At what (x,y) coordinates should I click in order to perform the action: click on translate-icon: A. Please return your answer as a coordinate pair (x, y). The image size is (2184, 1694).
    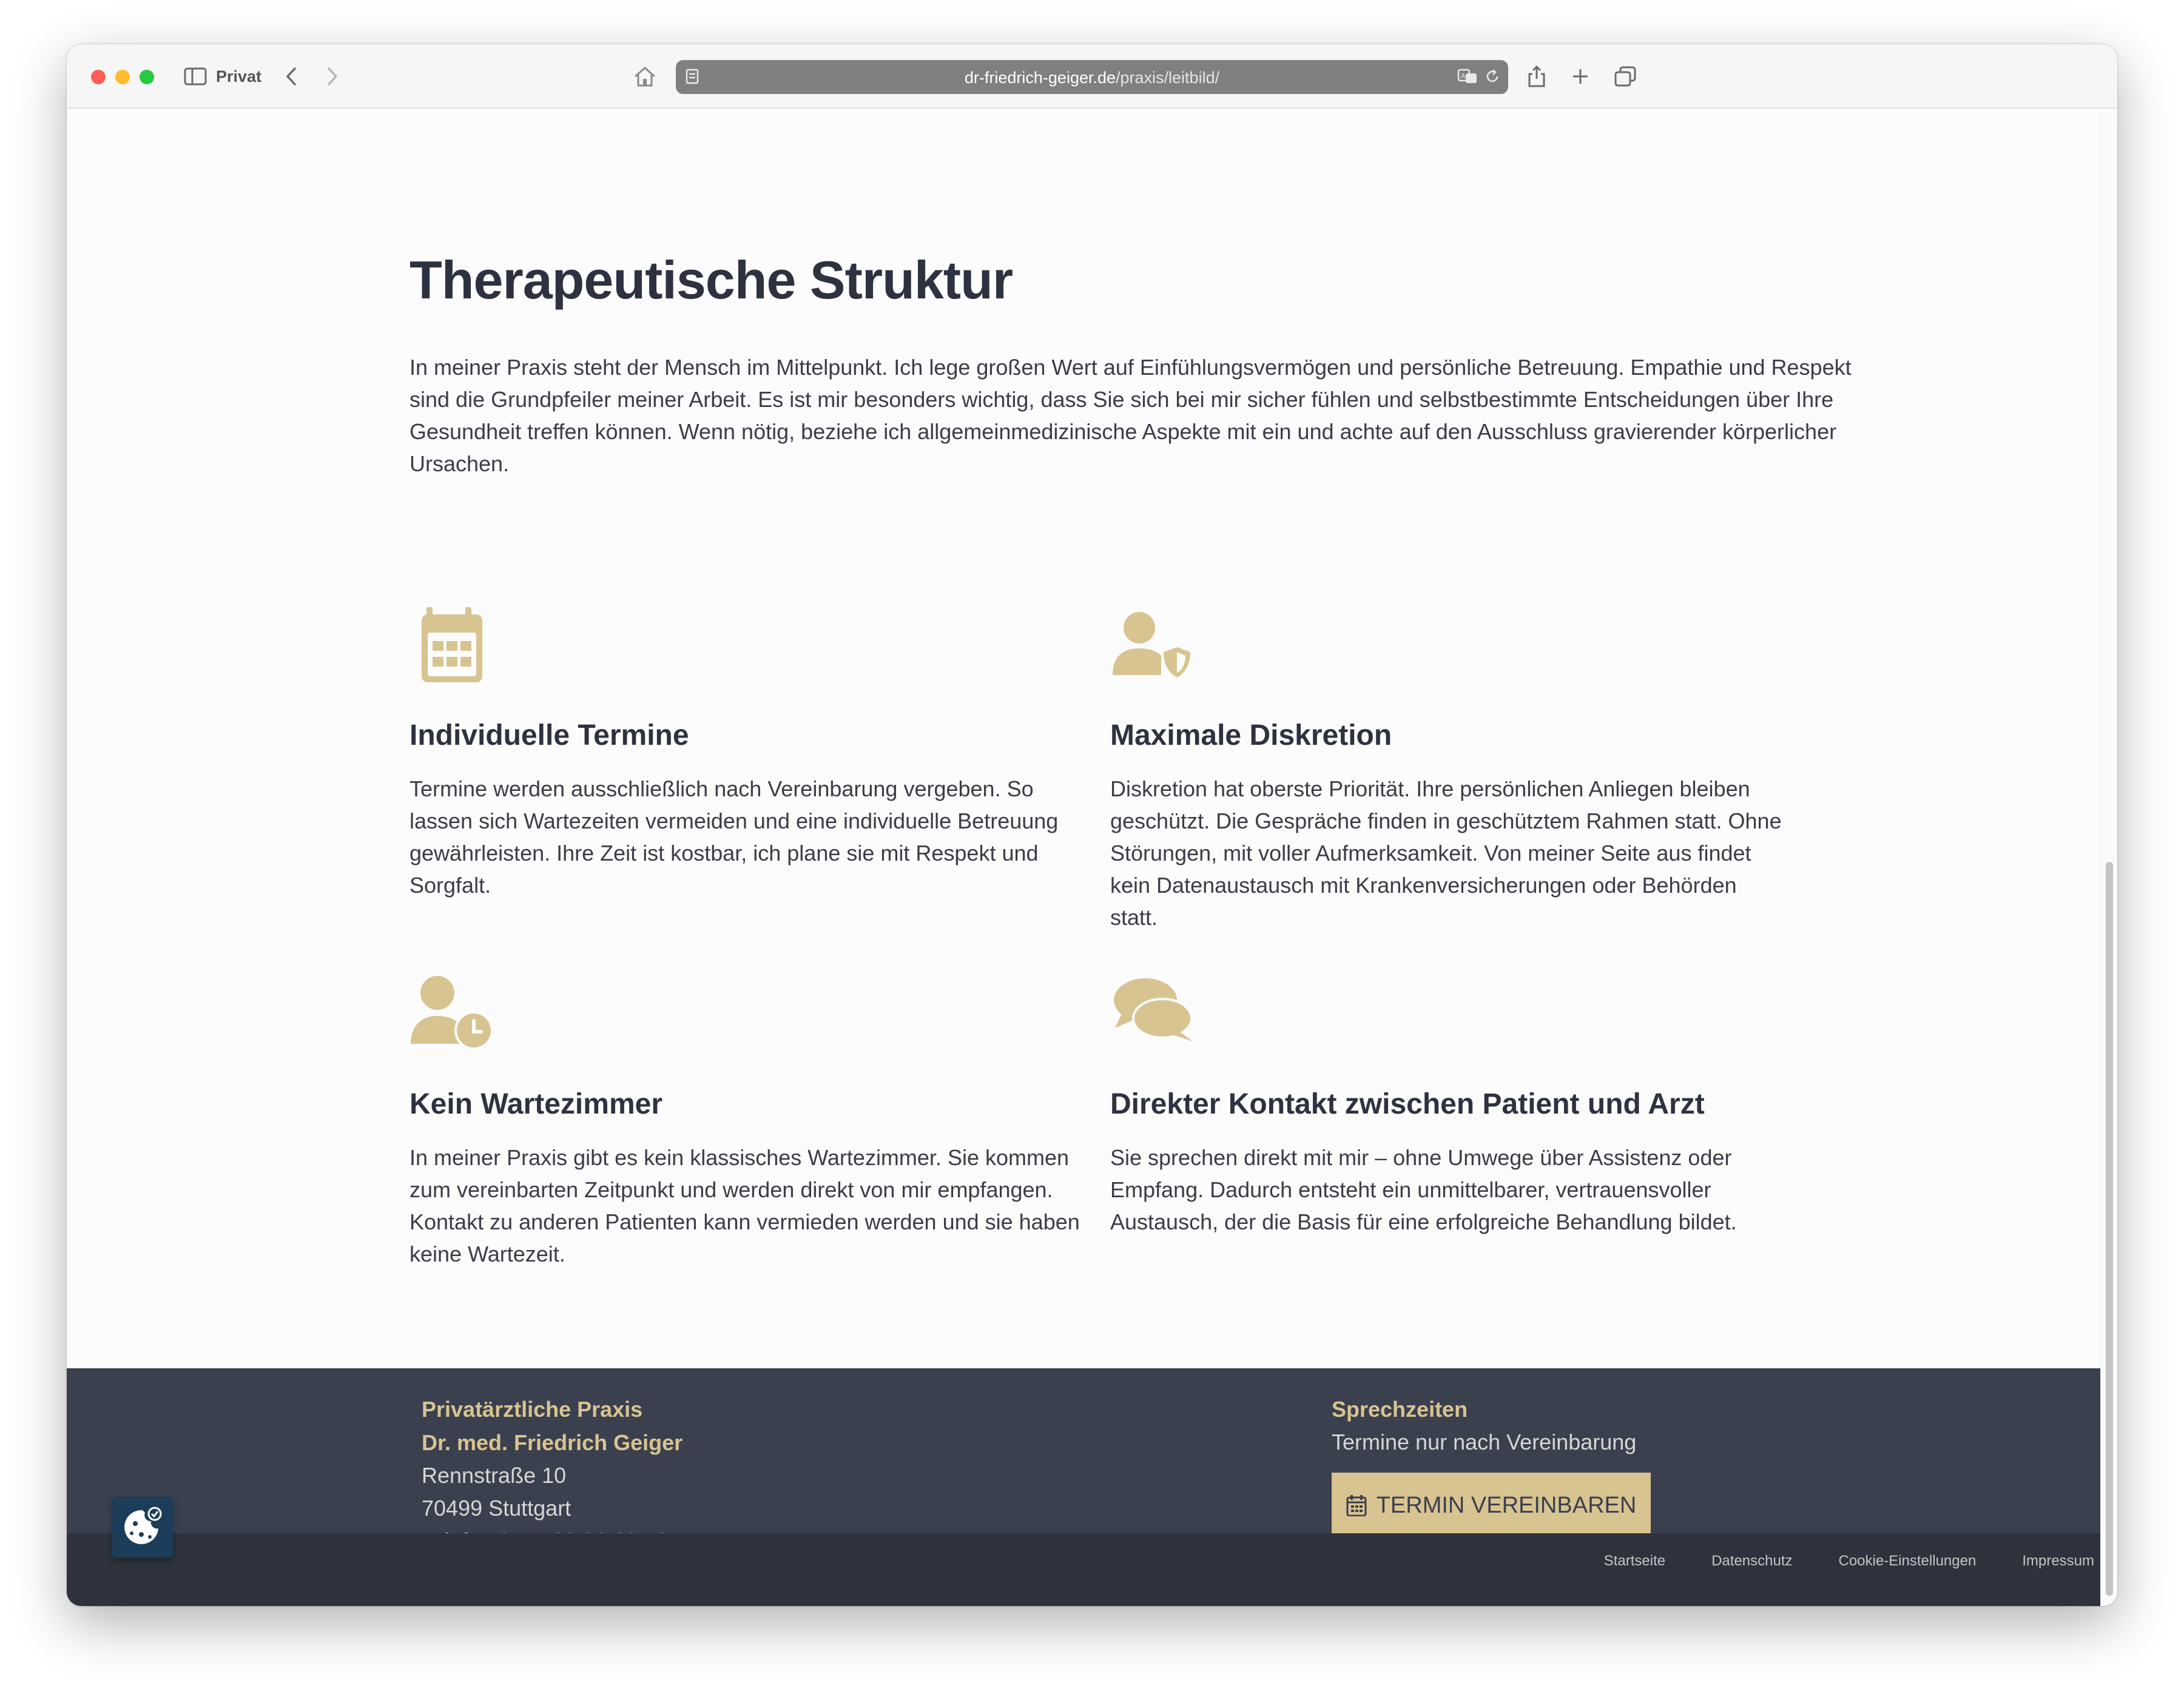
    Looking at the image, I should click on (1468, 78).